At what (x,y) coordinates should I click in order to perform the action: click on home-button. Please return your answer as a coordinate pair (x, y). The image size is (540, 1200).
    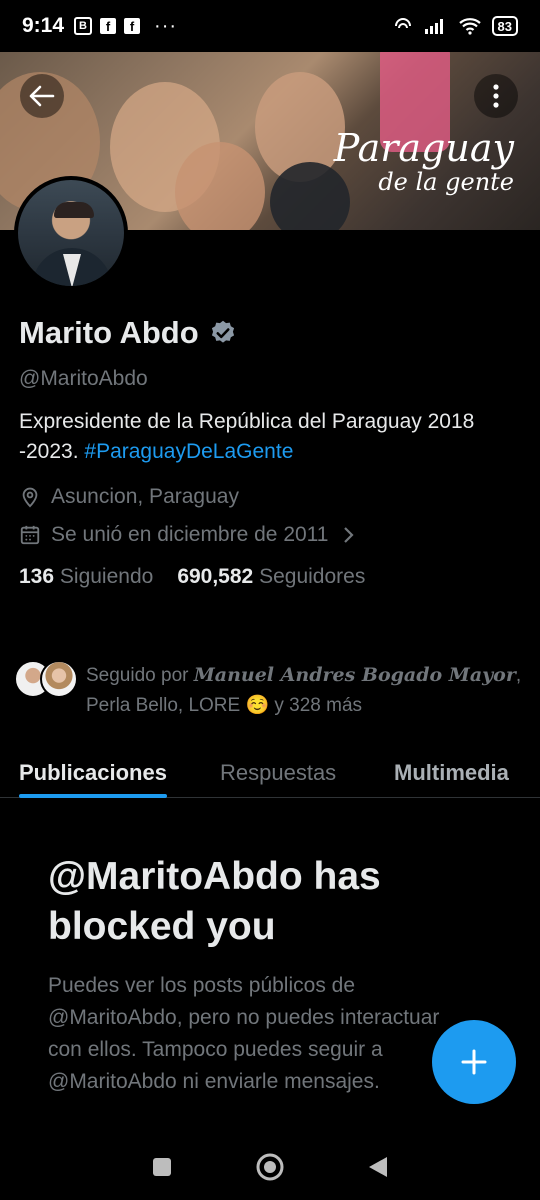
    Looking at the image, I should click on (270, 1167).